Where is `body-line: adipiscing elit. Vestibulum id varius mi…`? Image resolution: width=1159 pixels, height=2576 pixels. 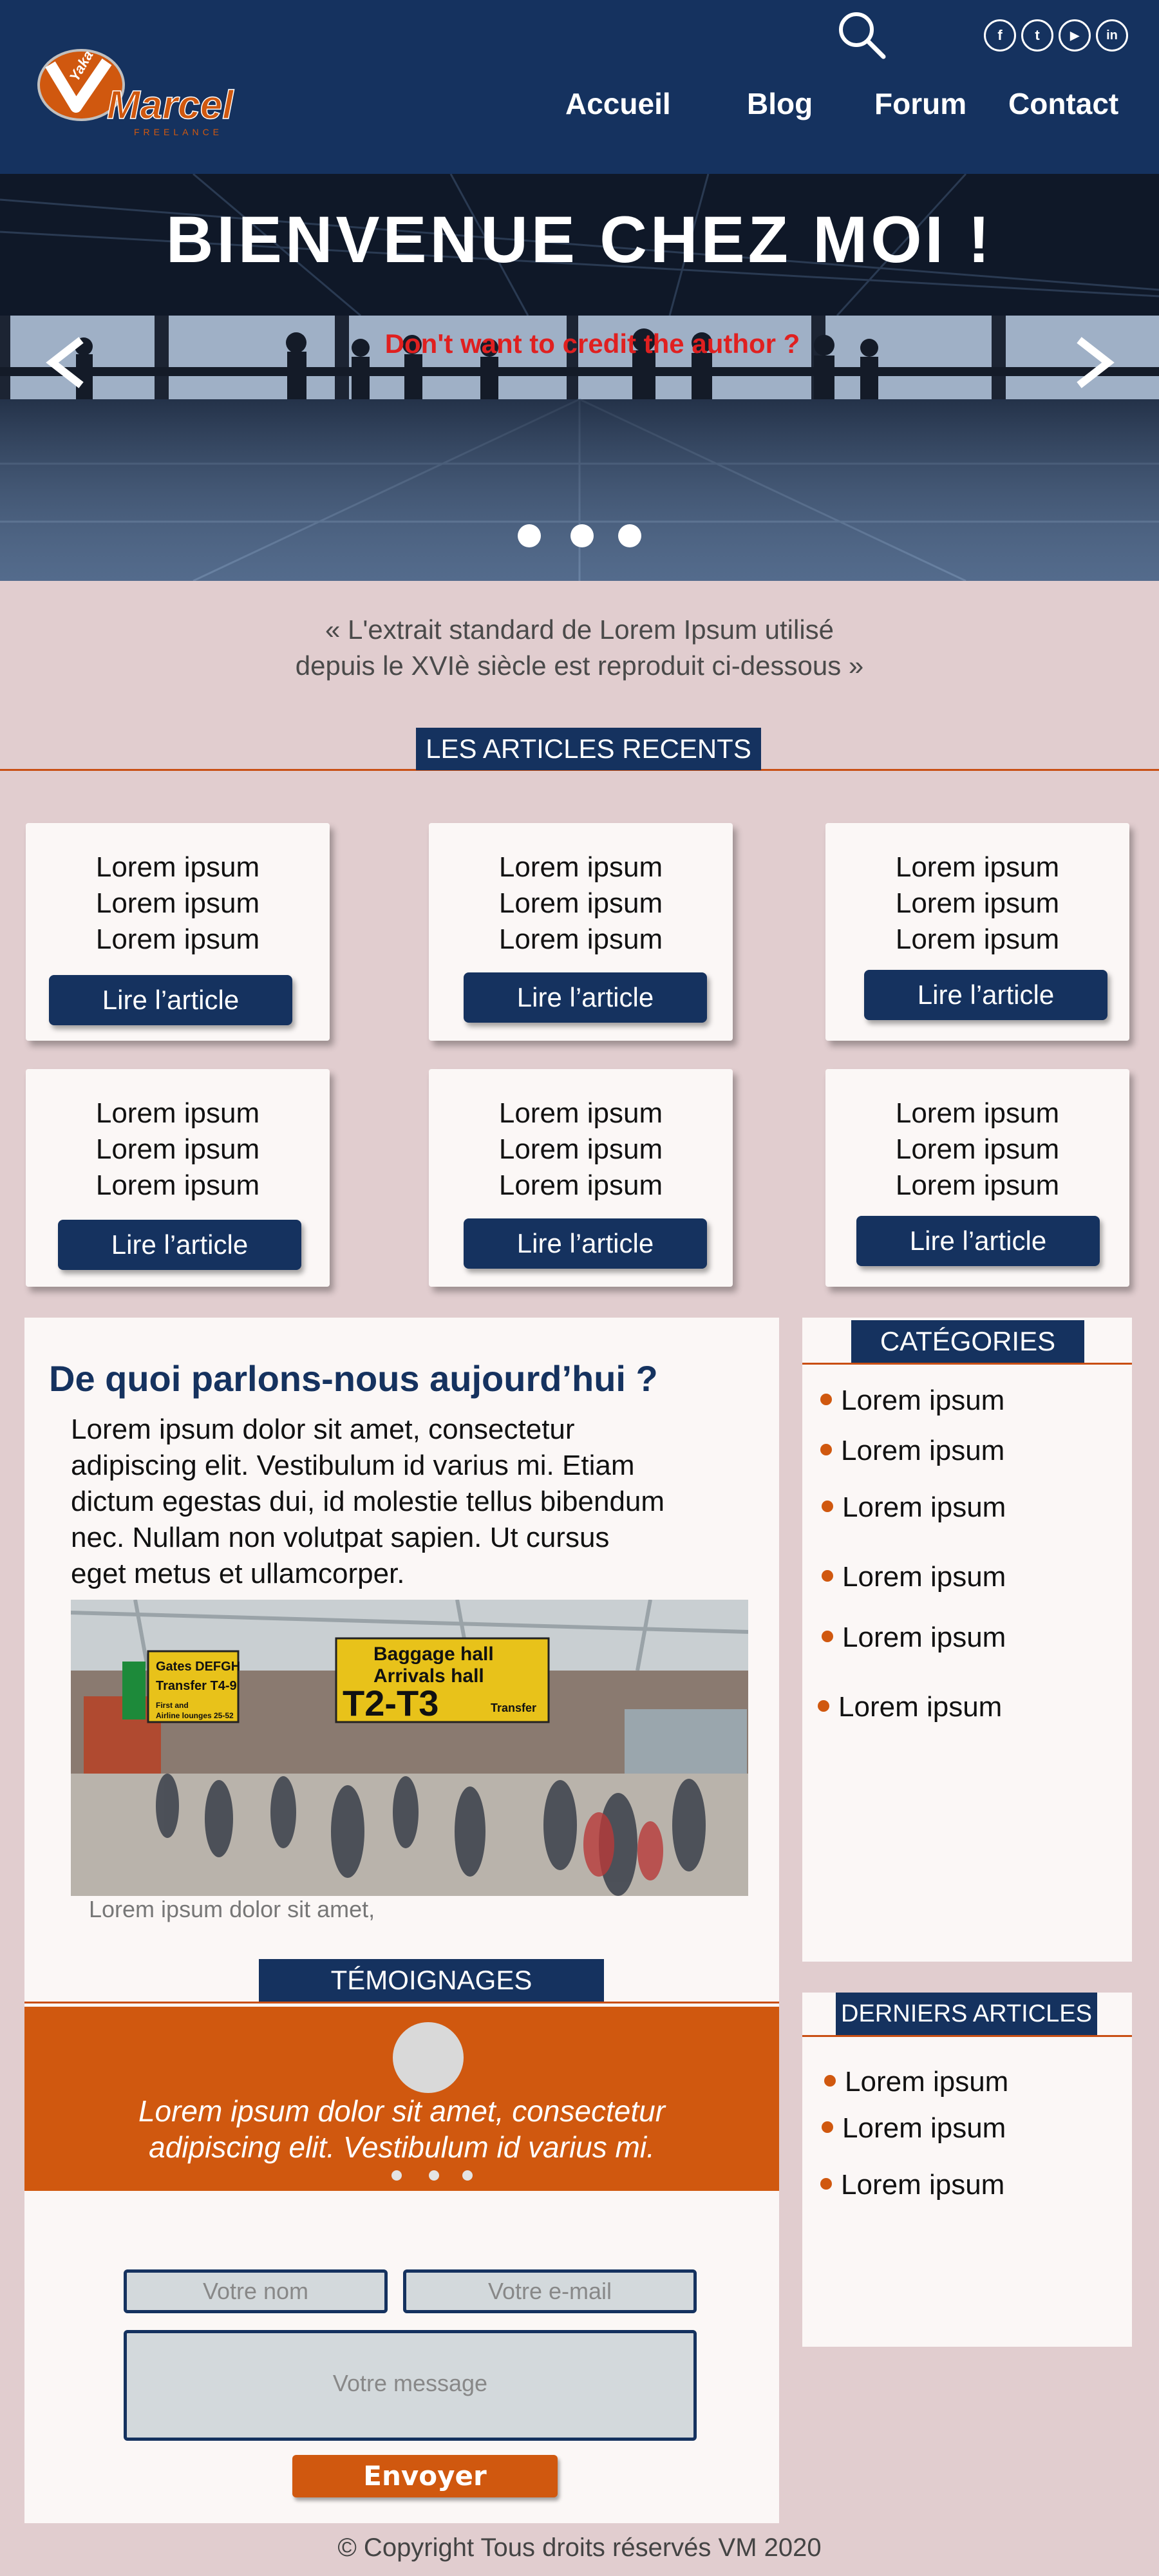
body-line: adipiscing elit. Vestibulum id varius mi… is located at coordinates (353, 1465).